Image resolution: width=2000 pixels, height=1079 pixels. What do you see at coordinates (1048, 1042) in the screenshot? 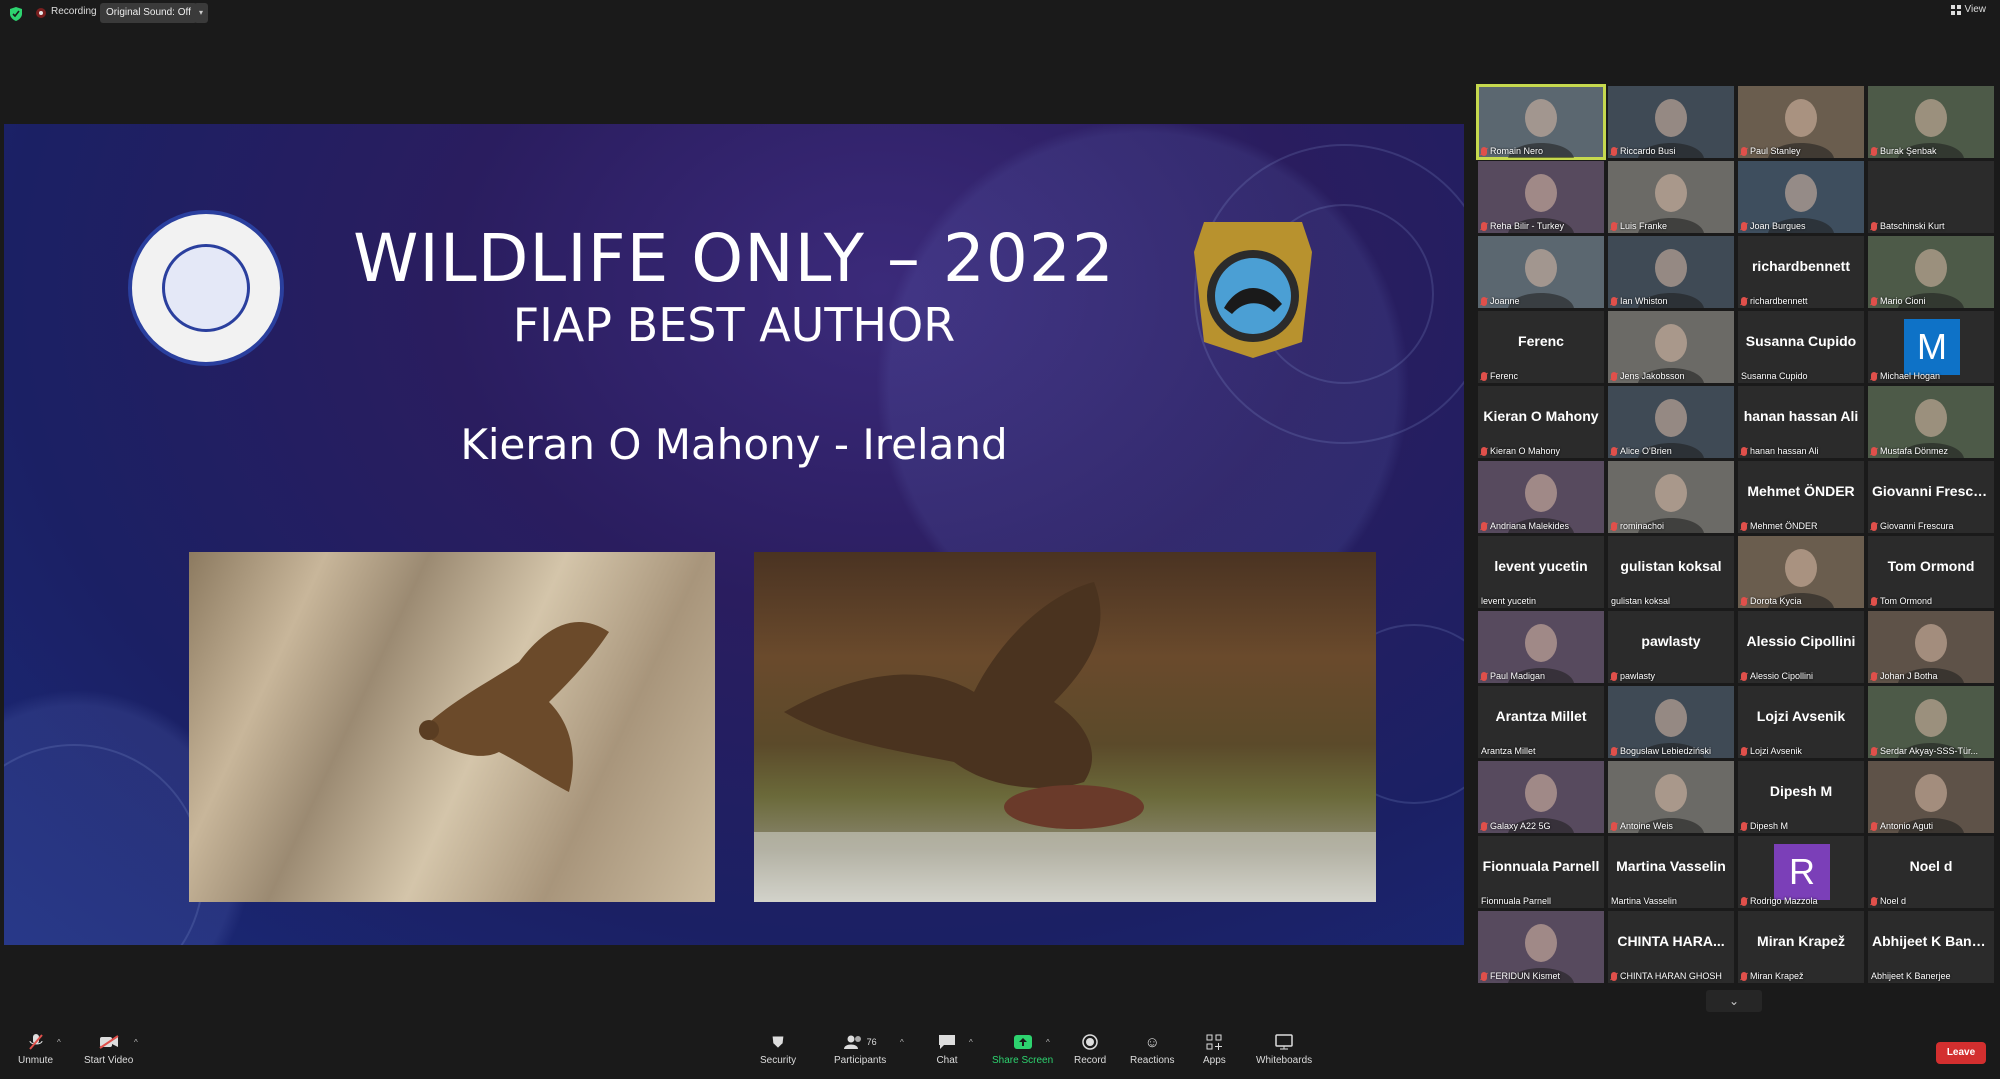
I see `share-screen-caret: ^` at bounding box center [1048, 1042].